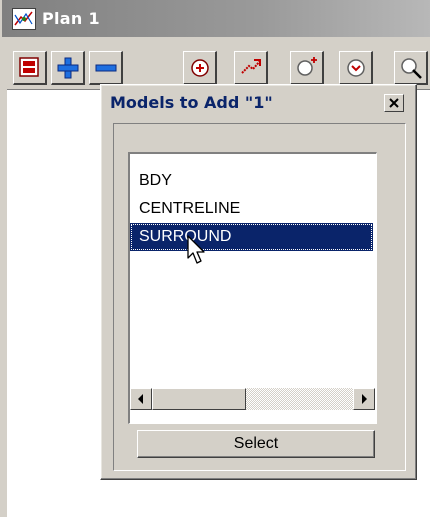 The height and width of the screenshot is (517, 430). What do you see at coordinates (71, 18) in the screenshot?
I see `window-title: Plan 1` at bounding box center [71, 18].